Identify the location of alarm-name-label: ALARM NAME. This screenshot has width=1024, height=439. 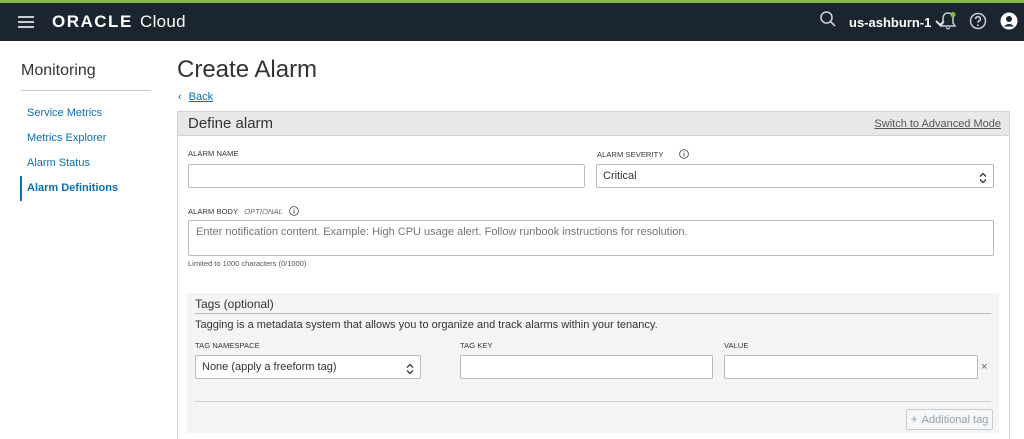
(213, 153).